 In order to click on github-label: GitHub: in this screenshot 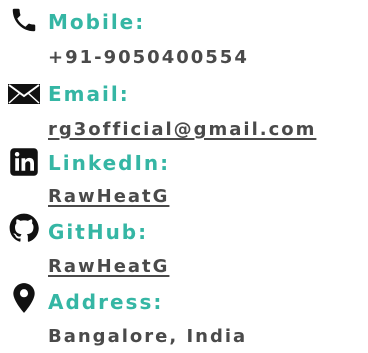, I will do `click(98, 232)`.